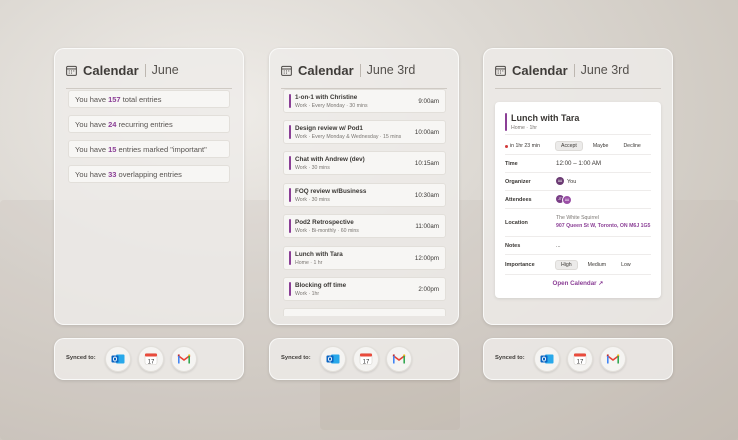  I want to click on event-subtitle: Work · 1hr, so click(307, 294).